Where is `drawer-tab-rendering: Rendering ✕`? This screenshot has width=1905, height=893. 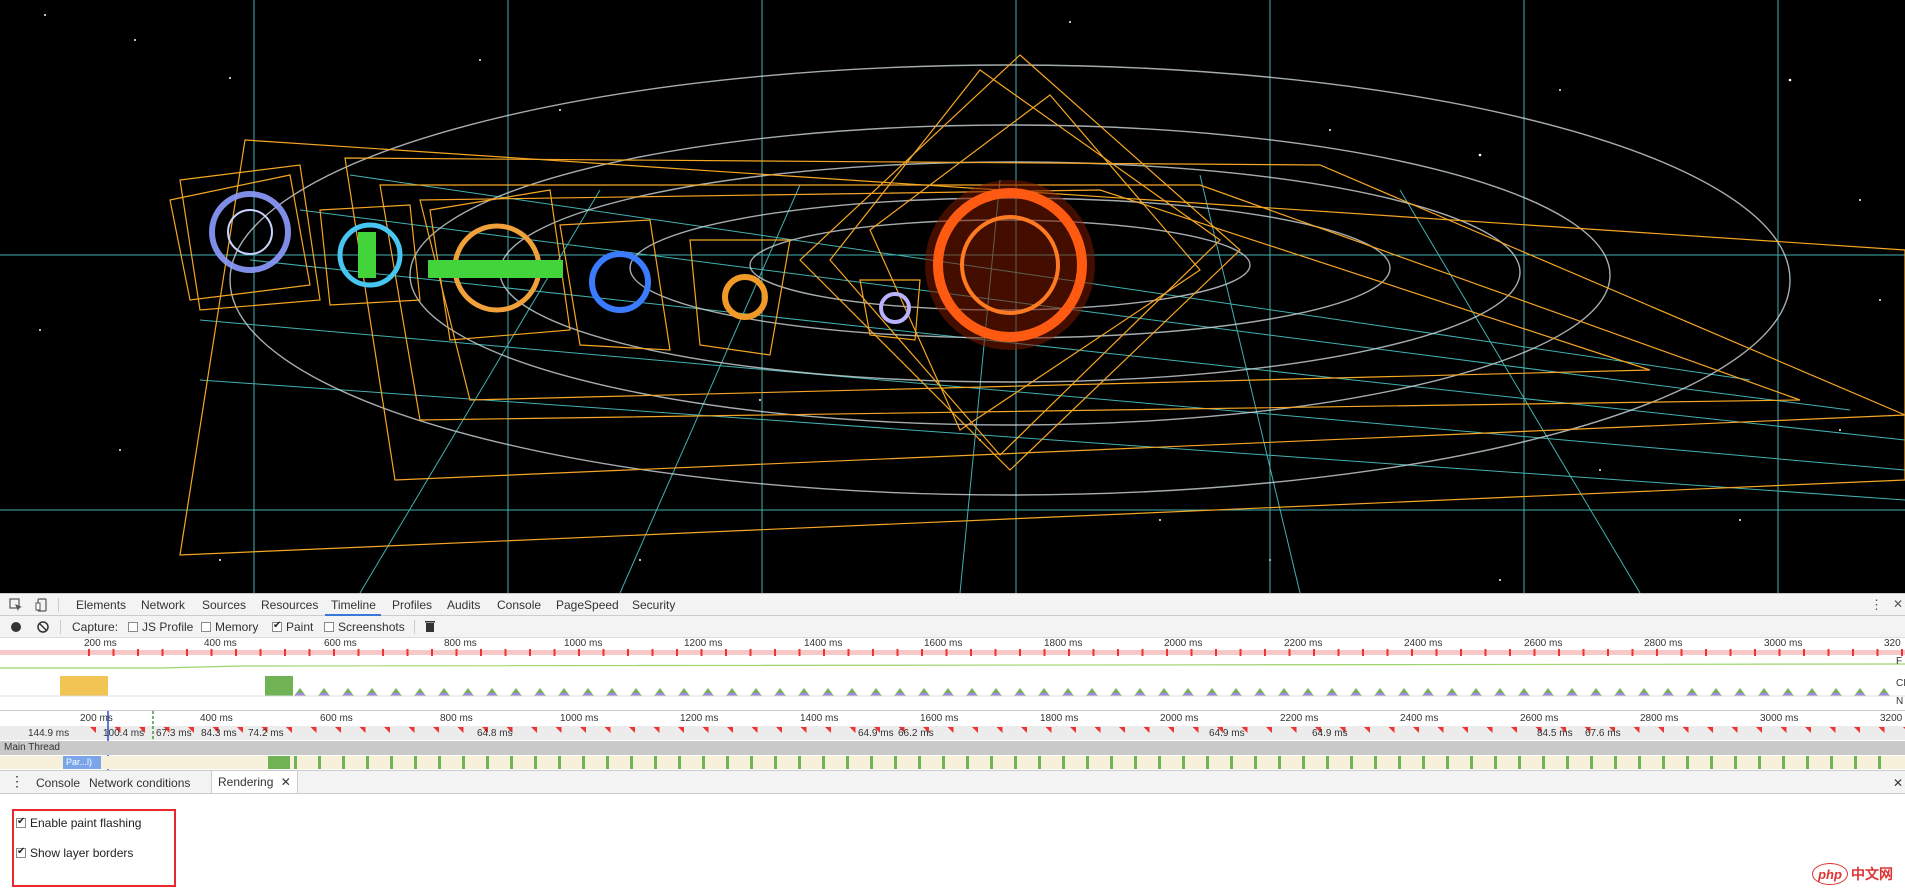 drawer-tab-rendering: Rendering ✕ is located at coordinates (254, 782).